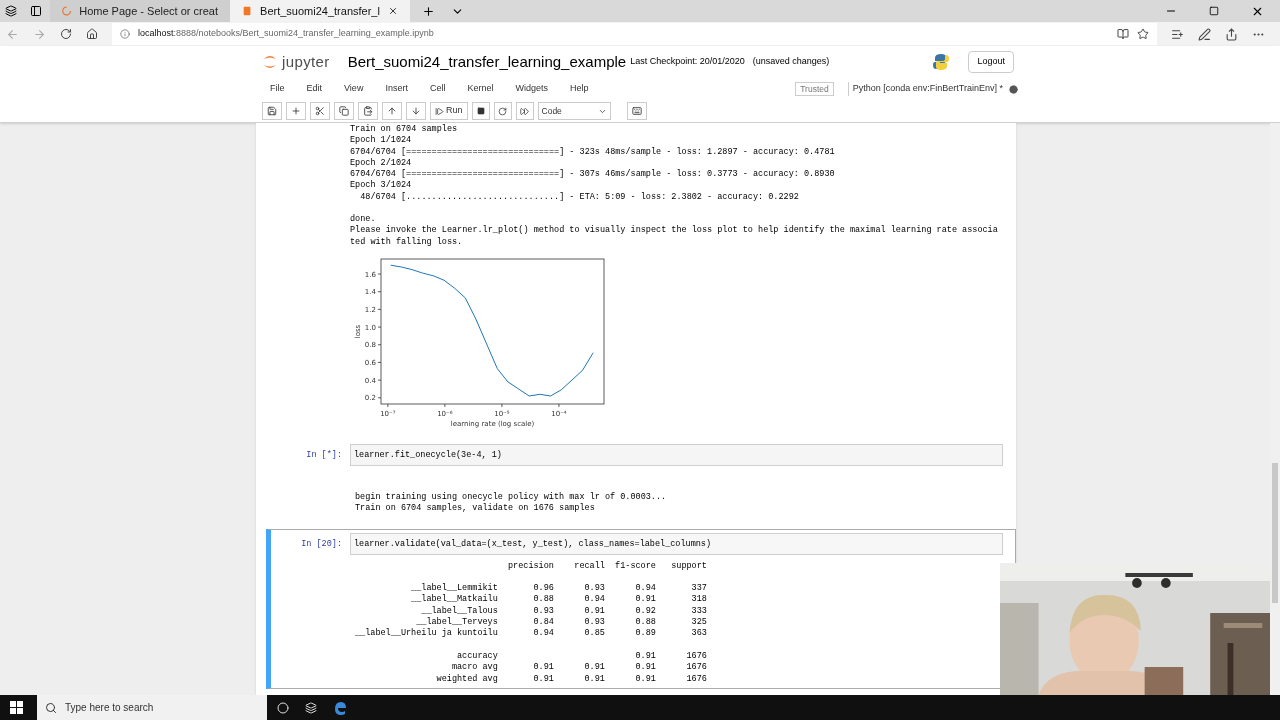  I want to click on output-line: ted with falling loss., so click(407, 242).